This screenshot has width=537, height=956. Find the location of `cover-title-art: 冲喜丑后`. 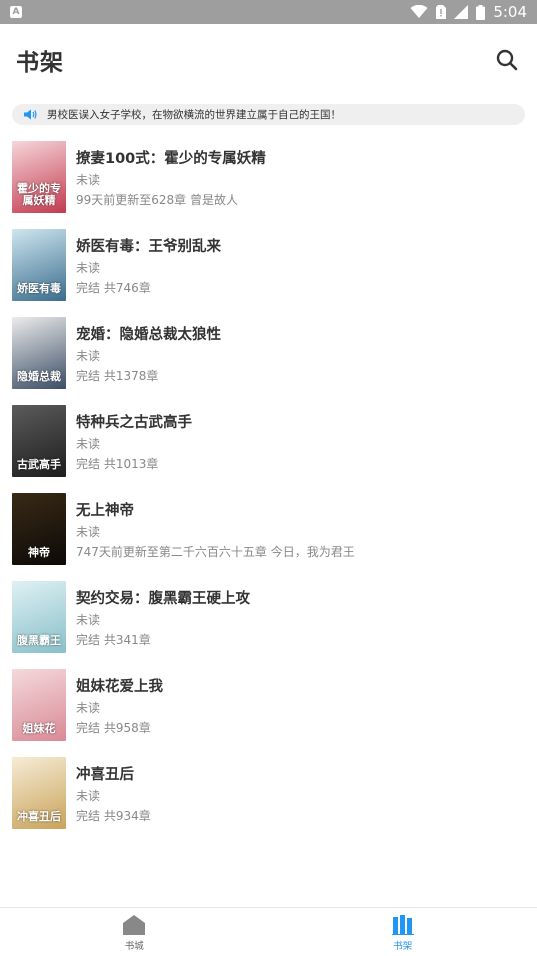

cover-title-art: 冲喜丑后 is located at coordinates (39, 816).